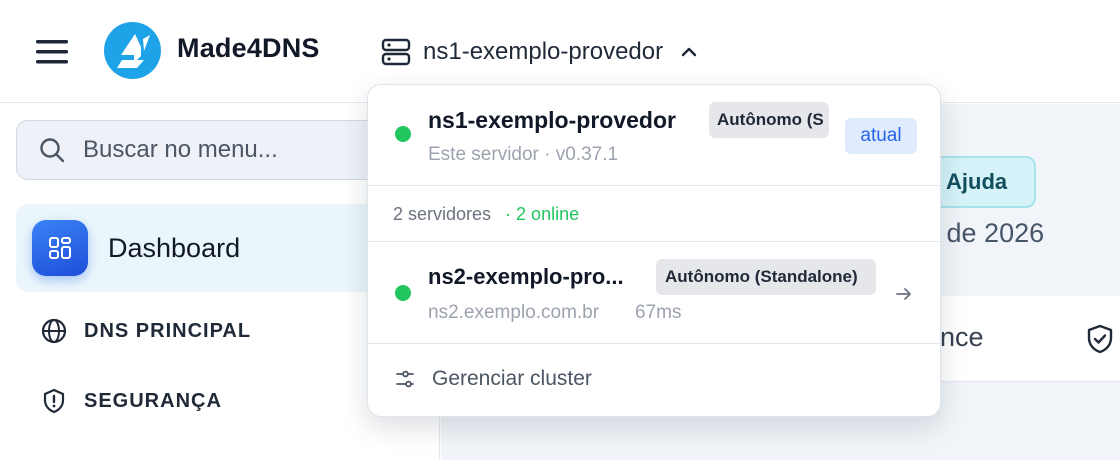 The width and height of the screenshot is (1120, 460). What do you see at coordinates (174, 247) in the screenshot?
I see `sidebar-item-label: Dashboard` at bounding box center [174, 247].